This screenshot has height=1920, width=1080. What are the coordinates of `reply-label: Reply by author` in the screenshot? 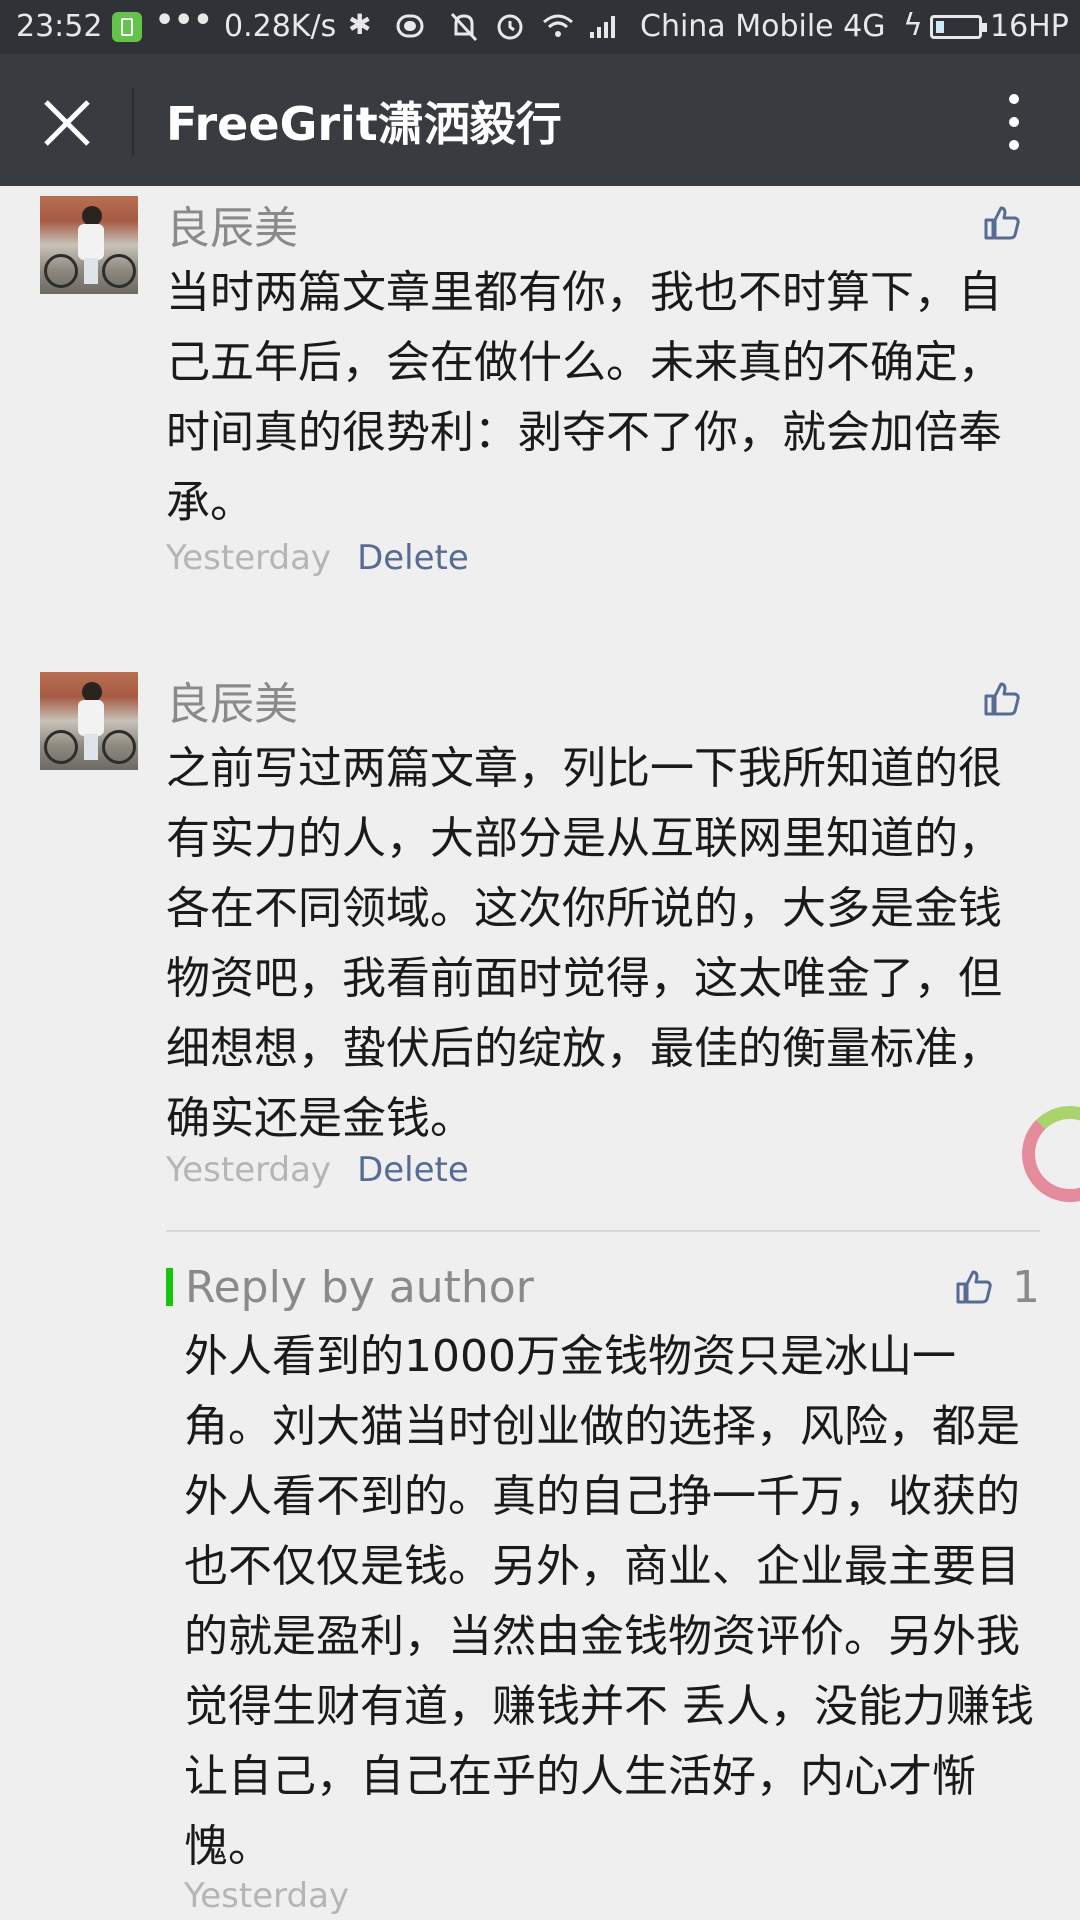 It's located at (359, 1287).